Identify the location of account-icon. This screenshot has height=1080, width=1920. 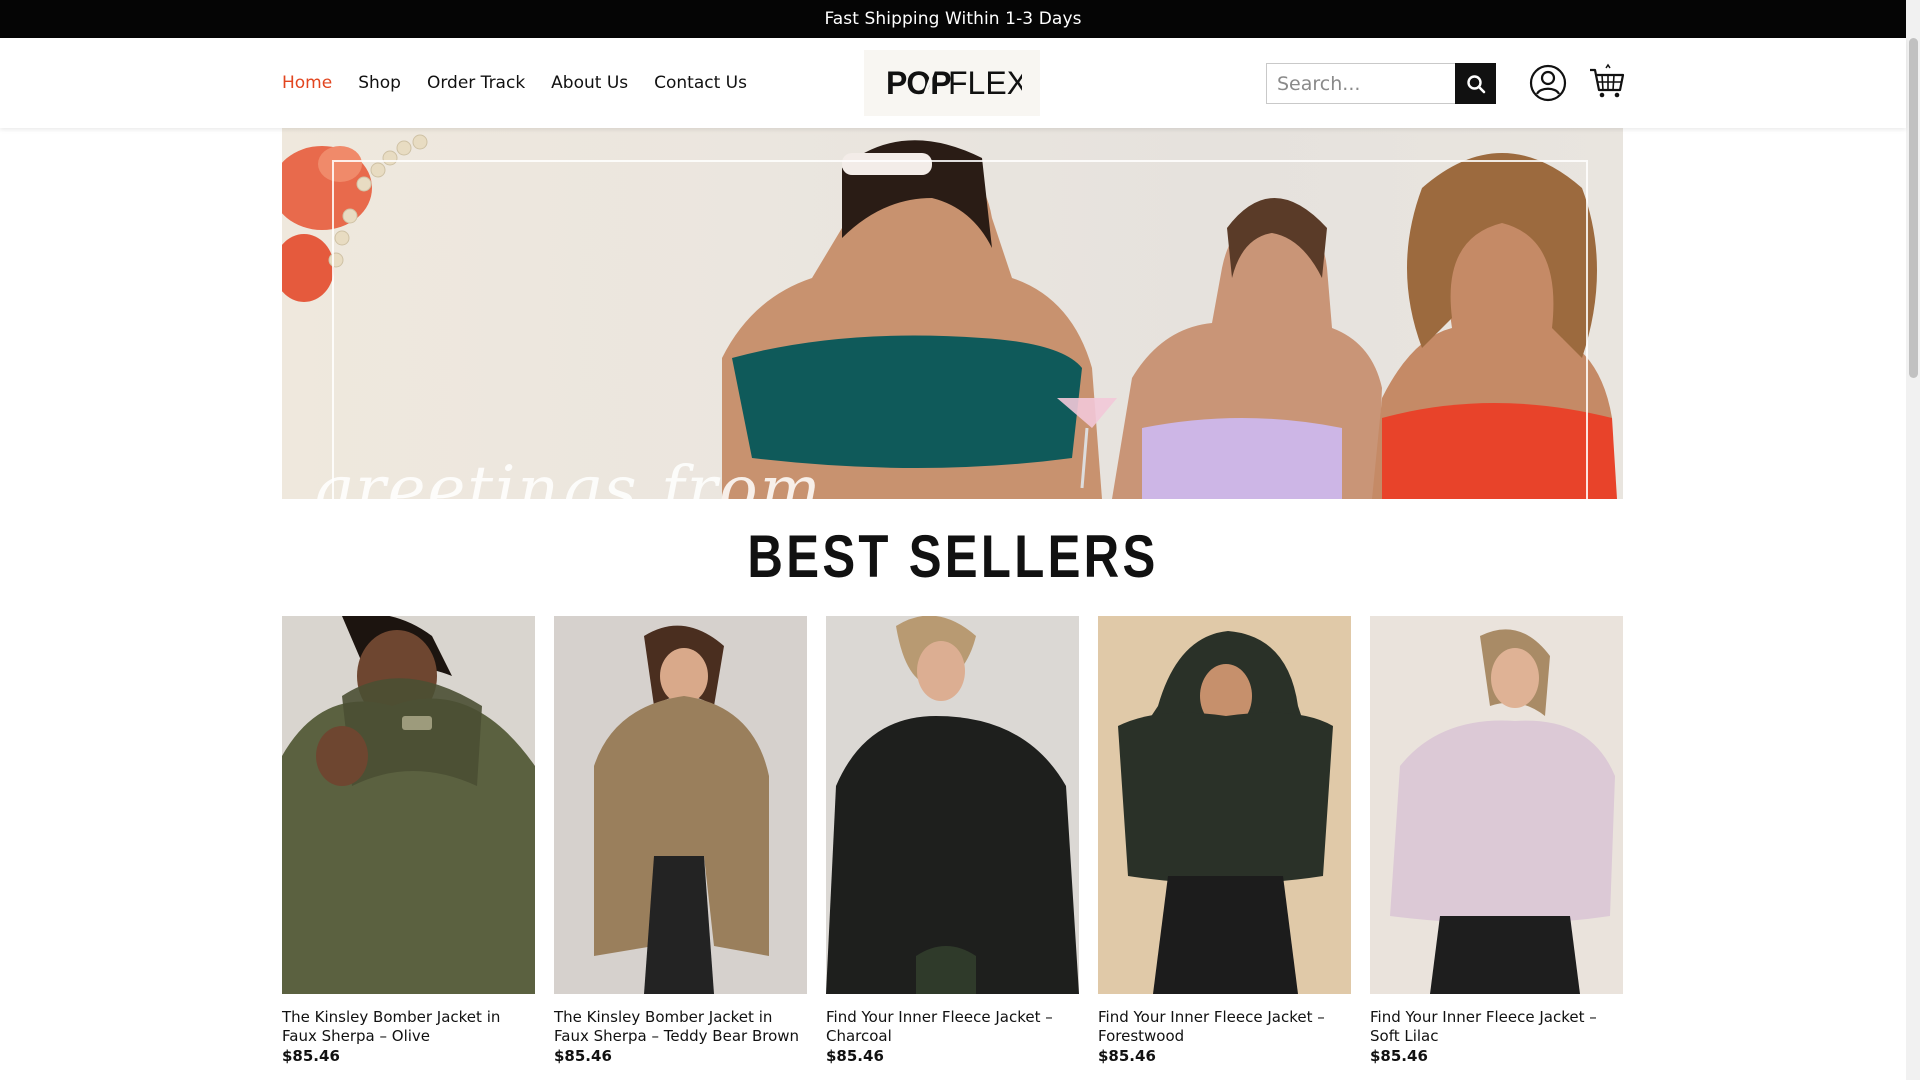
(1548, 83).